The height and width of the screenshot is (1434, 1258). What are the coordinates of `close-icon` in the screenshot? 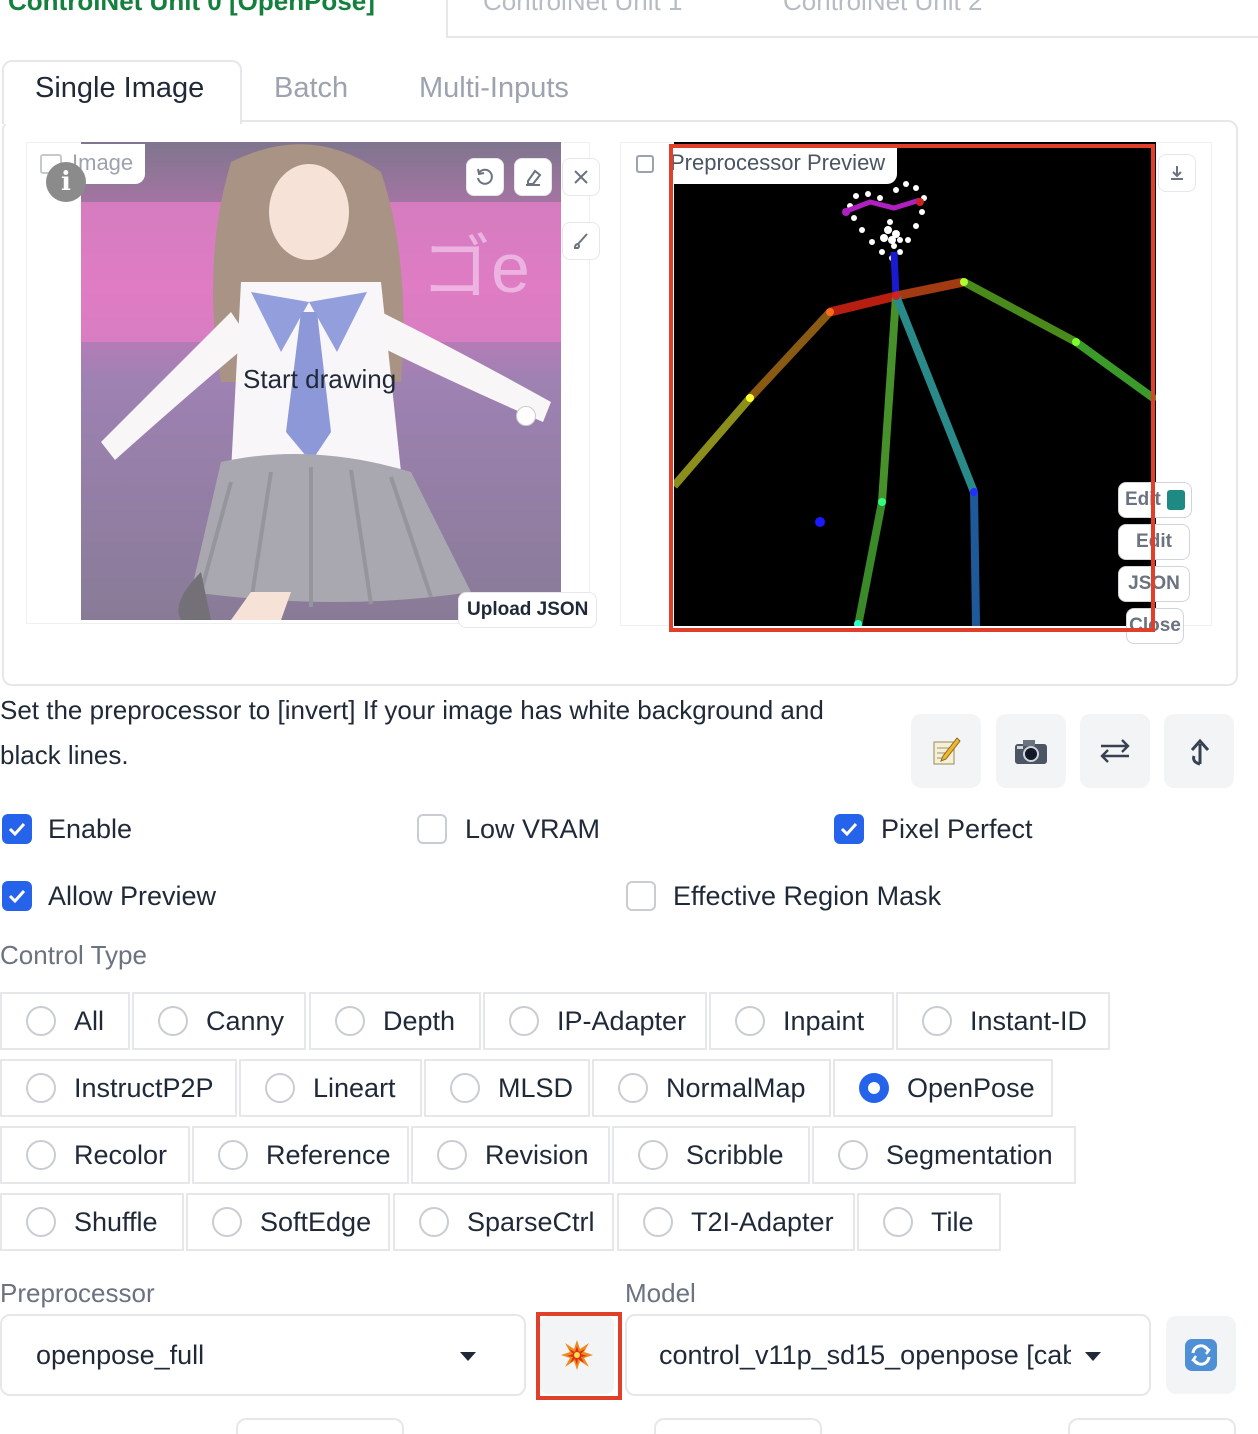 It's located at (581, 177).